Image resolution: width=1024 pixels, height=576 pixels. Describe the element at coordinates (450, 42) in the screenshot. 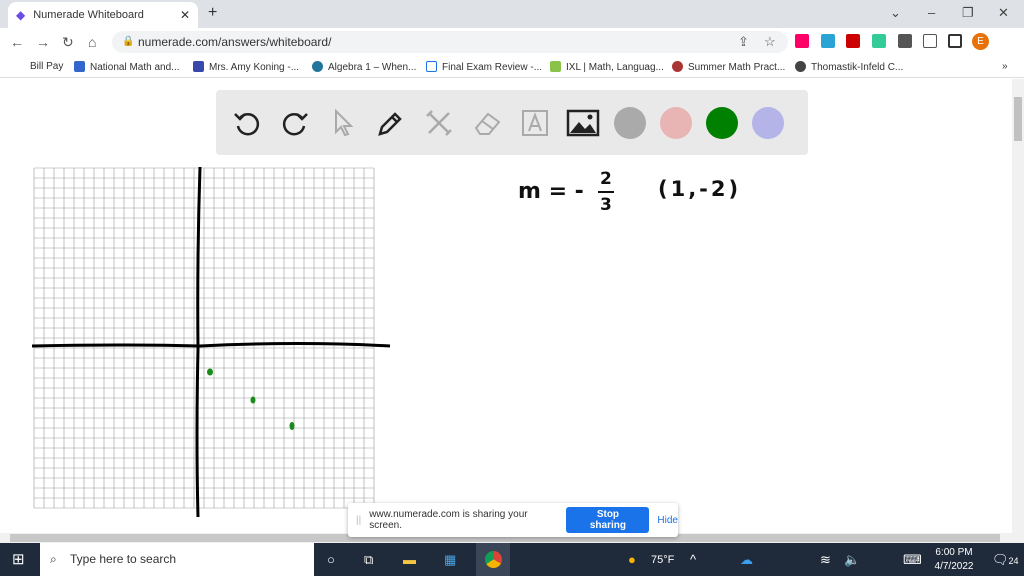

I see `url-input: 🔒 numerade.com/answers/whiteboard/ ⇪ ☆` at that location.